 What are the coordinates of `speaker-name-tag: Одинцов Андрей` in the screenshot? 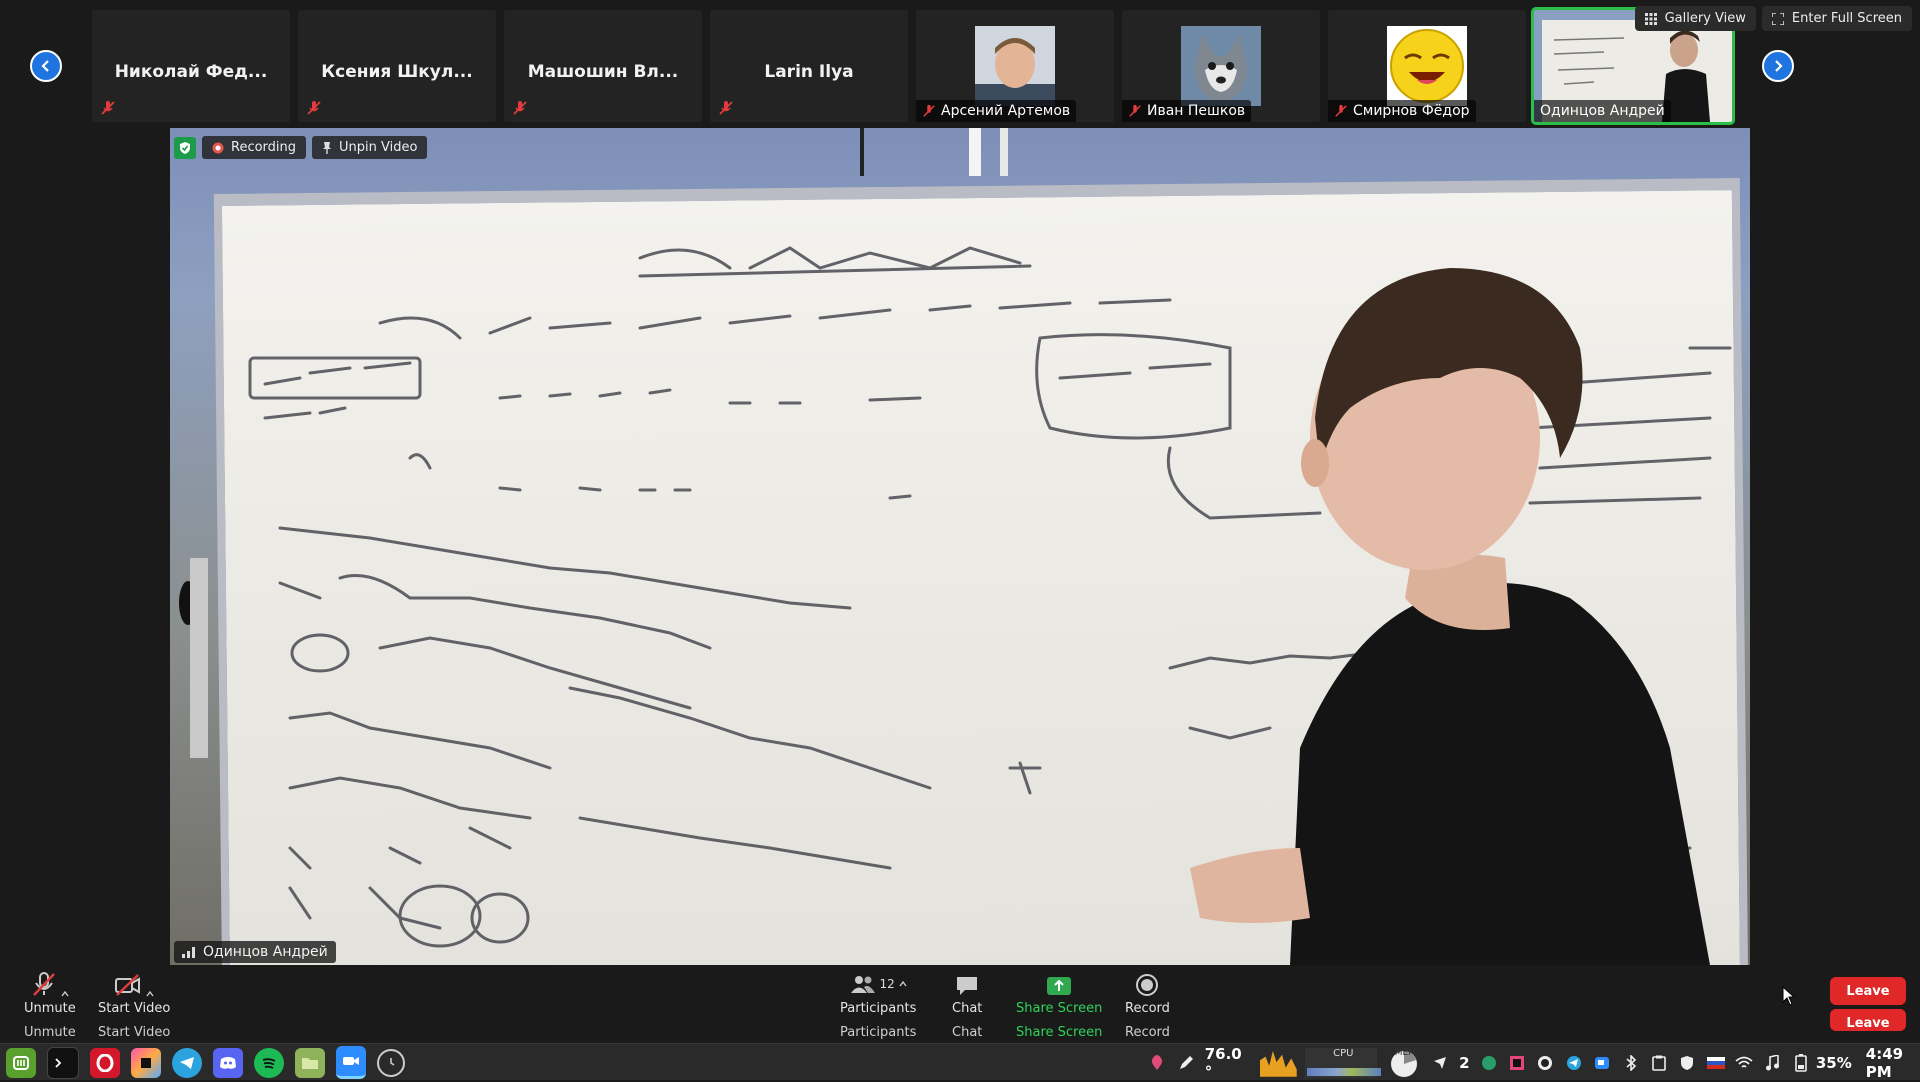 It's located at (255, 952).